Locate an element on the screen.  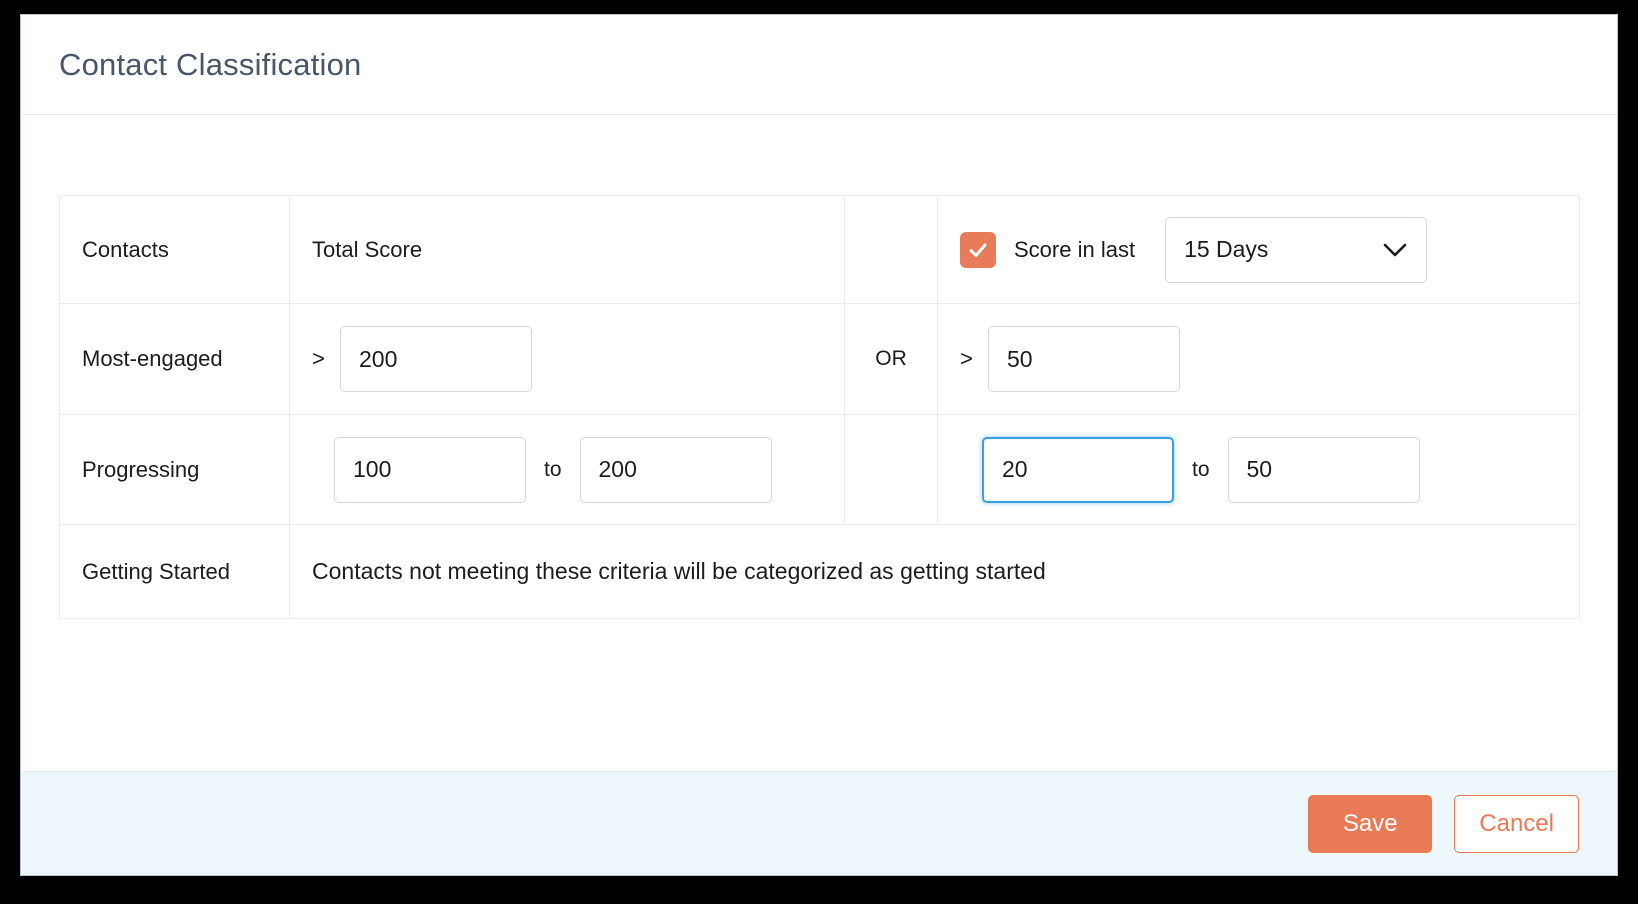
most-engaged-recent-score-cell: > is located at coordinates (1258, 359).